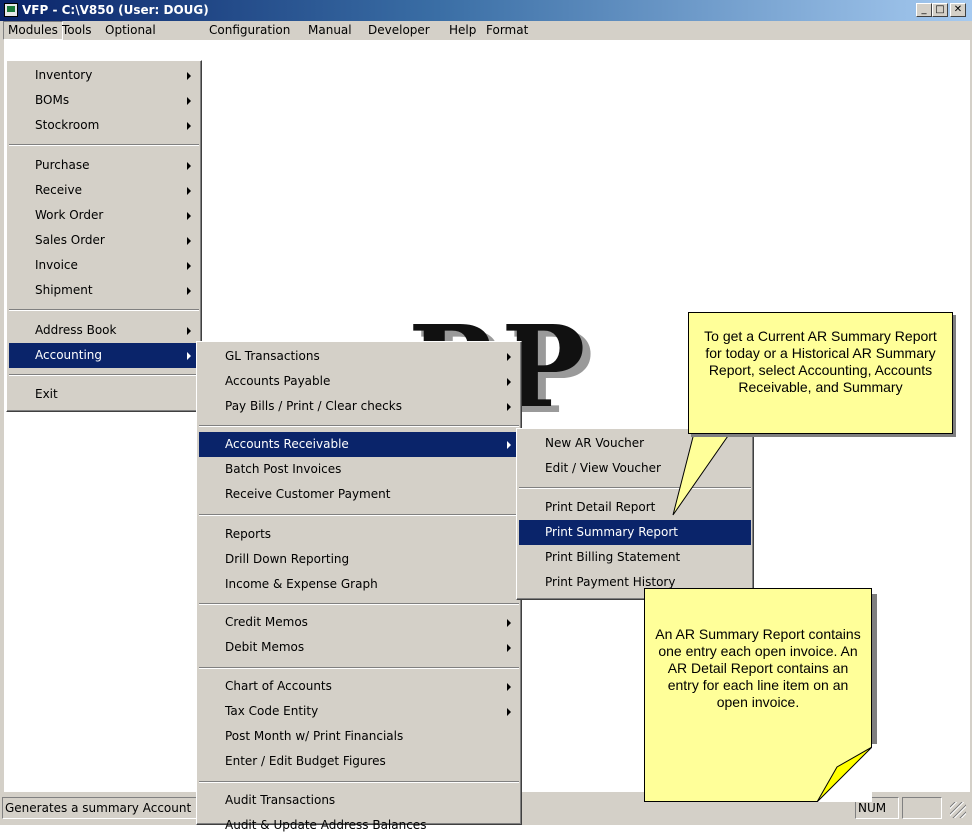 Image resolution: width=972 pixels, height=838 pixels. Describe the element at coordinates (326, 825) in the screenshot. I see `menu-item-label: Audit & Update Address Balances` at that location.